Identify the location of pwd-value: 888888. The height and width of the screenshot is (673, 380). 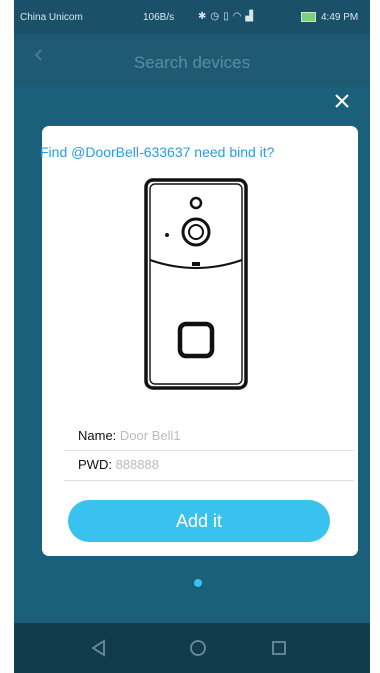
(137, 464).